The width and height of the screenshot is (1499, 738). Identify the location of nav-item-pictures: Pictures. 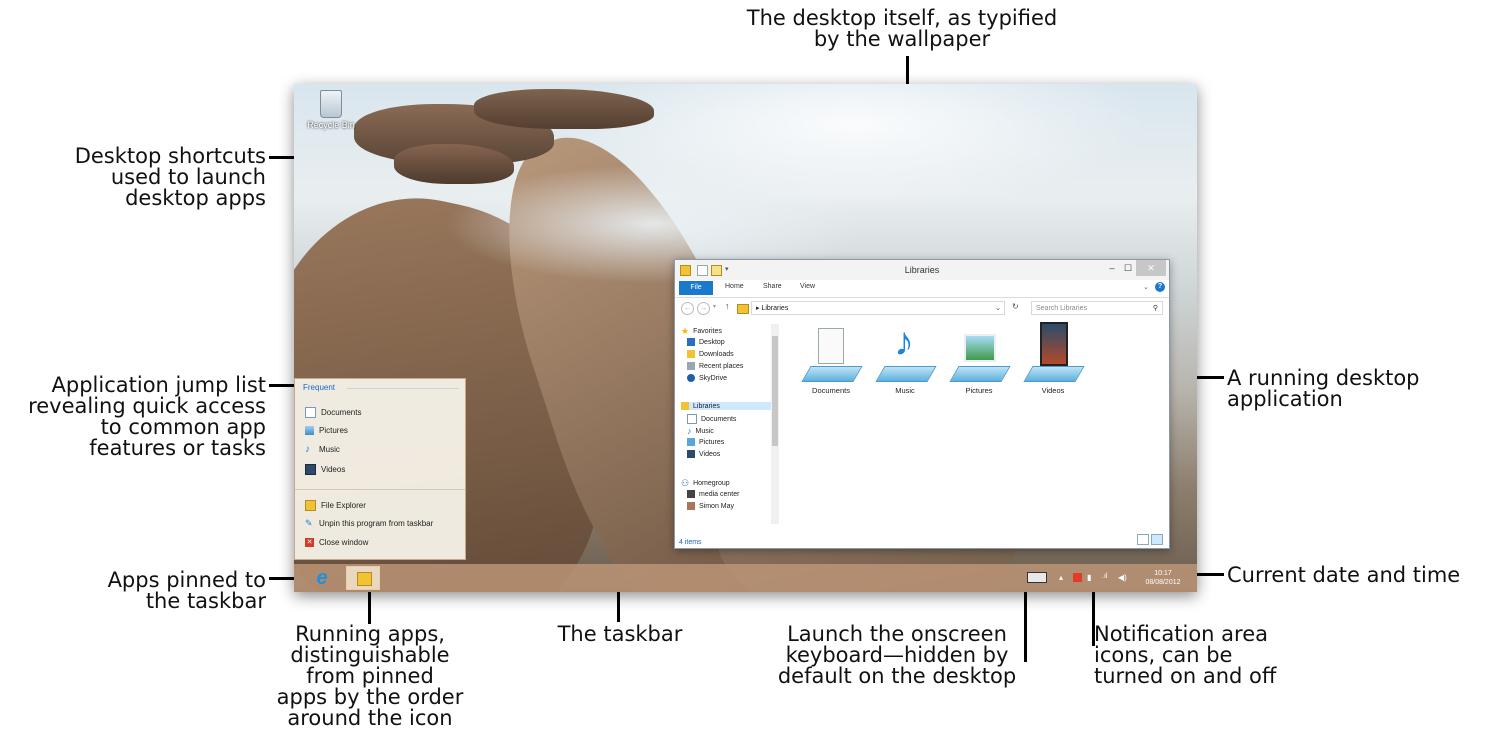
(705, 442).